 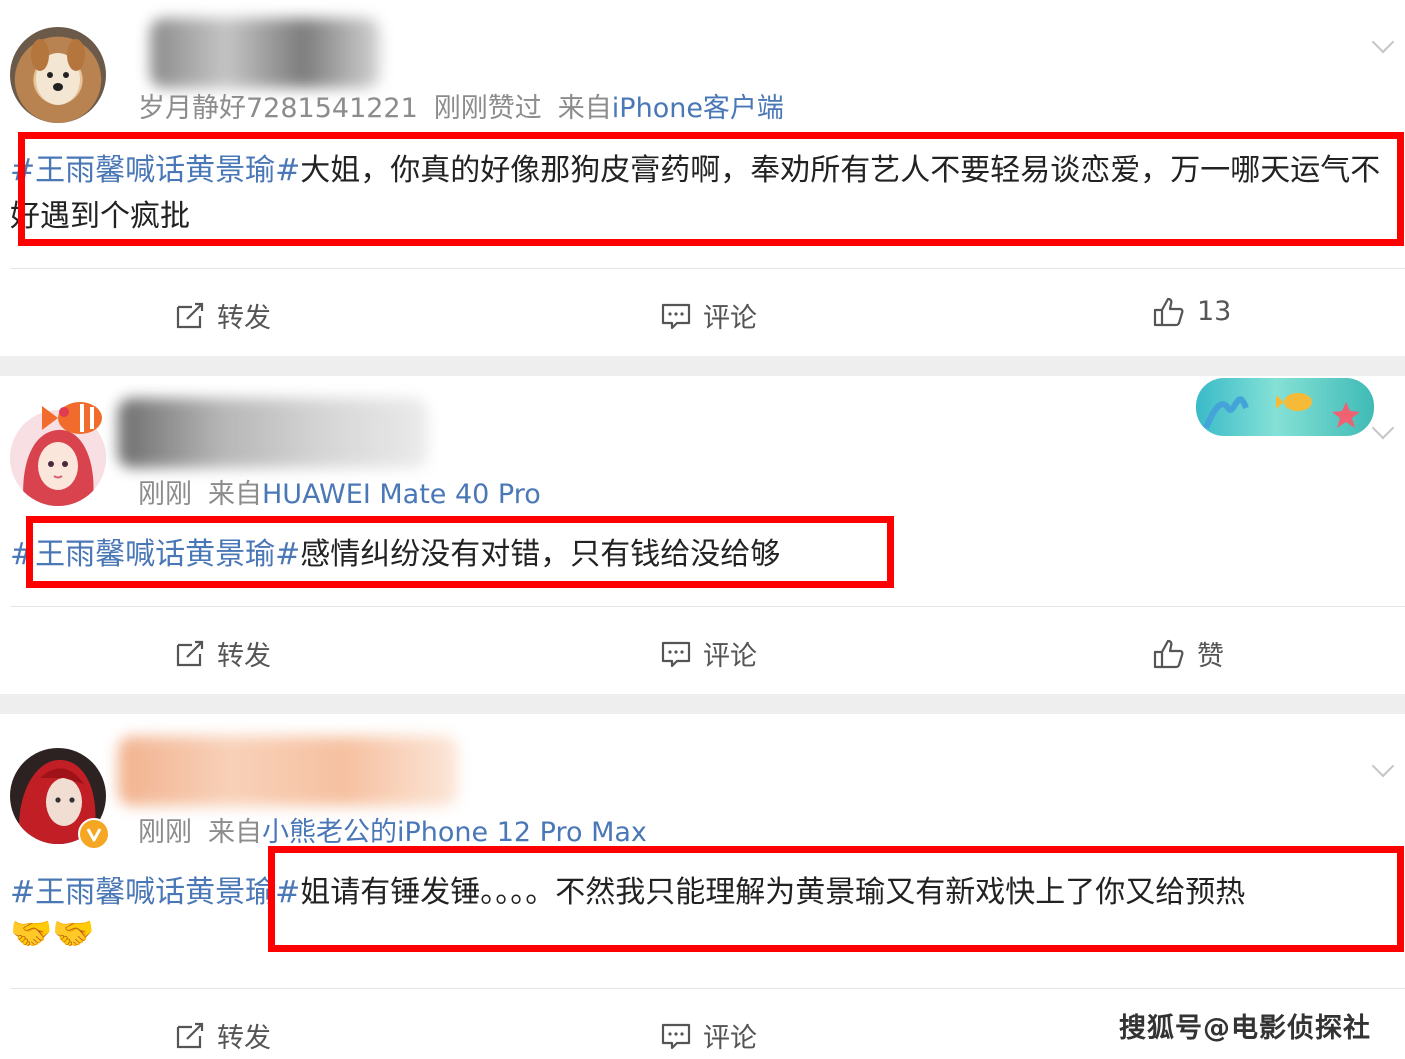 I want to click on ocean-badge-decoration, so click(x=1285, y=407).